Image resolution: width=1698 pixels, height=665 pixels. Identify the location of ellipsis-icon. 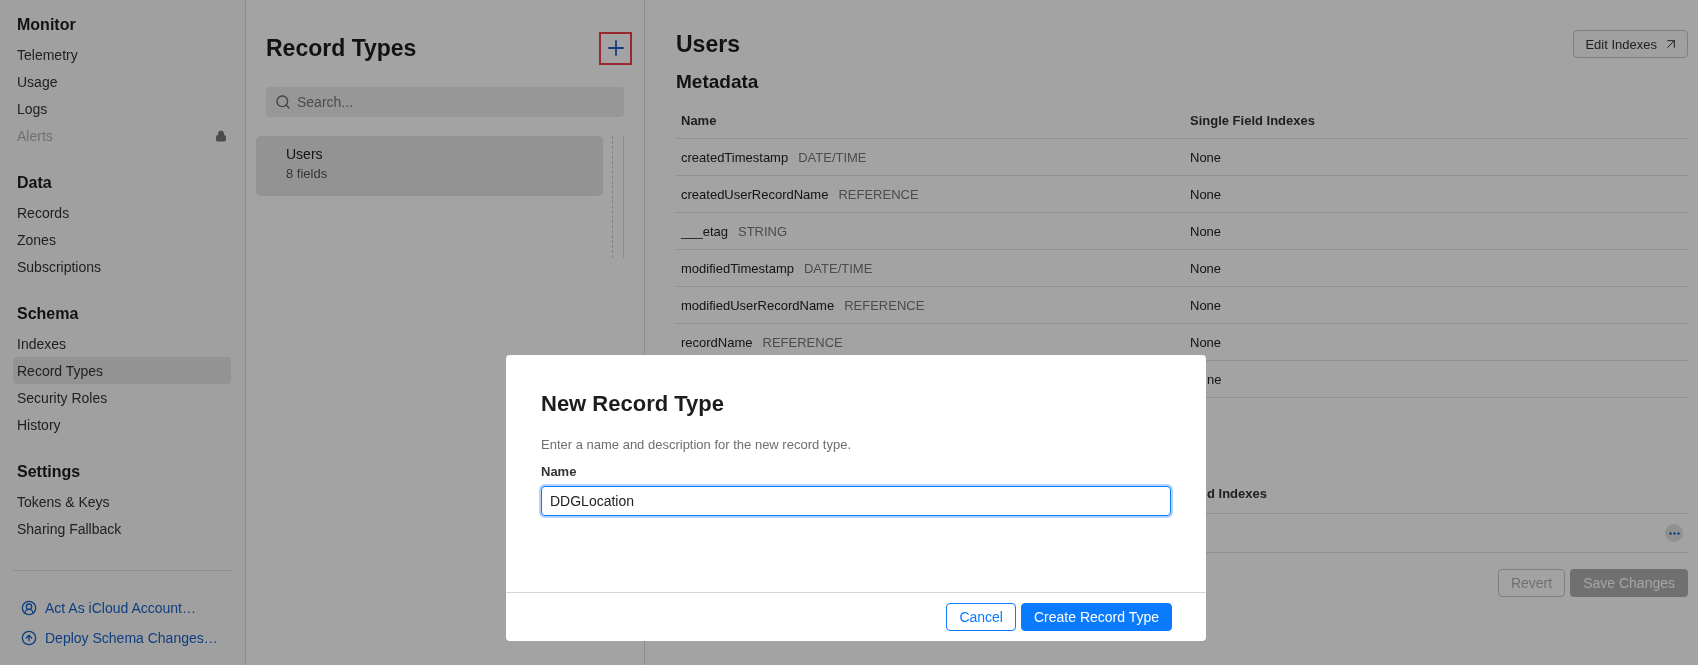
(1674, 533).